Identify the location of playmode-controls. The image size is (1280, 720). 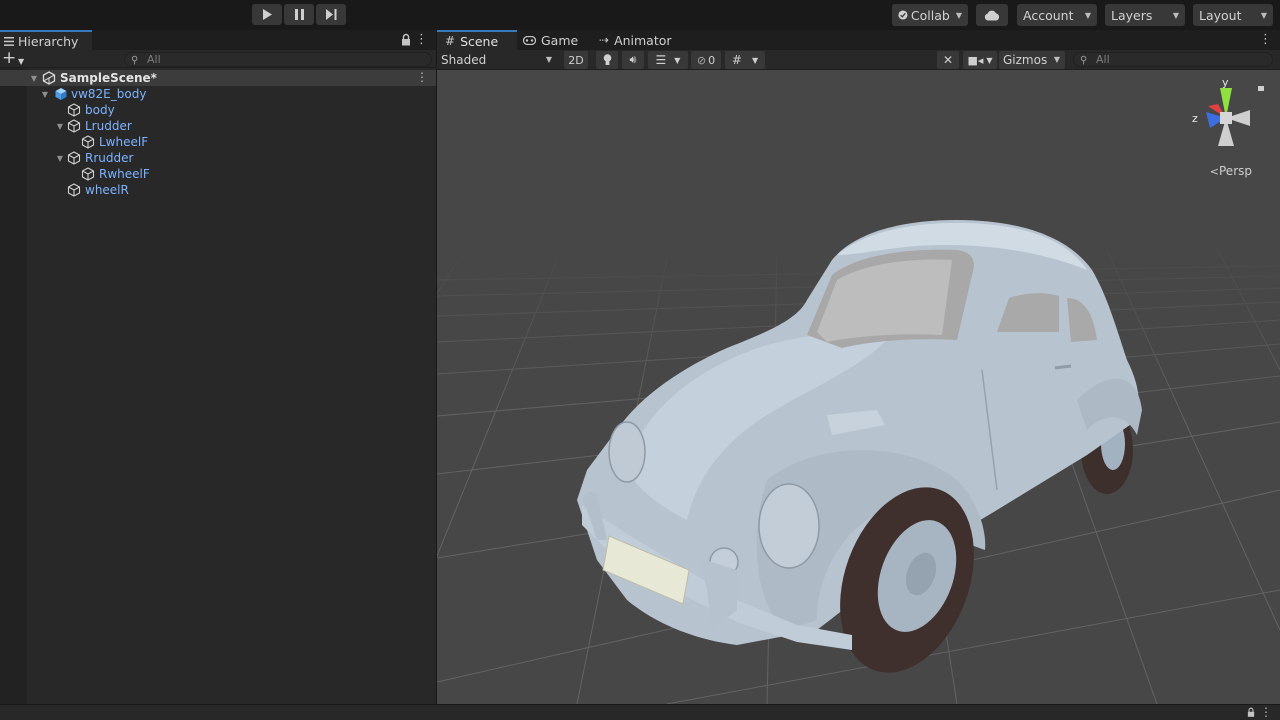
(299, 14).